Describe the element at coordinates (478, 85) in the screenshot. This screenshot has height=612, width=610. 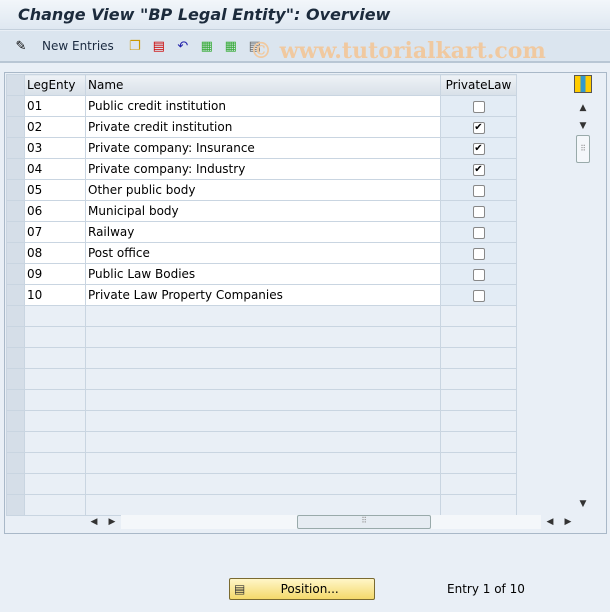
I see `header-privatelaw: PrivateLaw` at that location.